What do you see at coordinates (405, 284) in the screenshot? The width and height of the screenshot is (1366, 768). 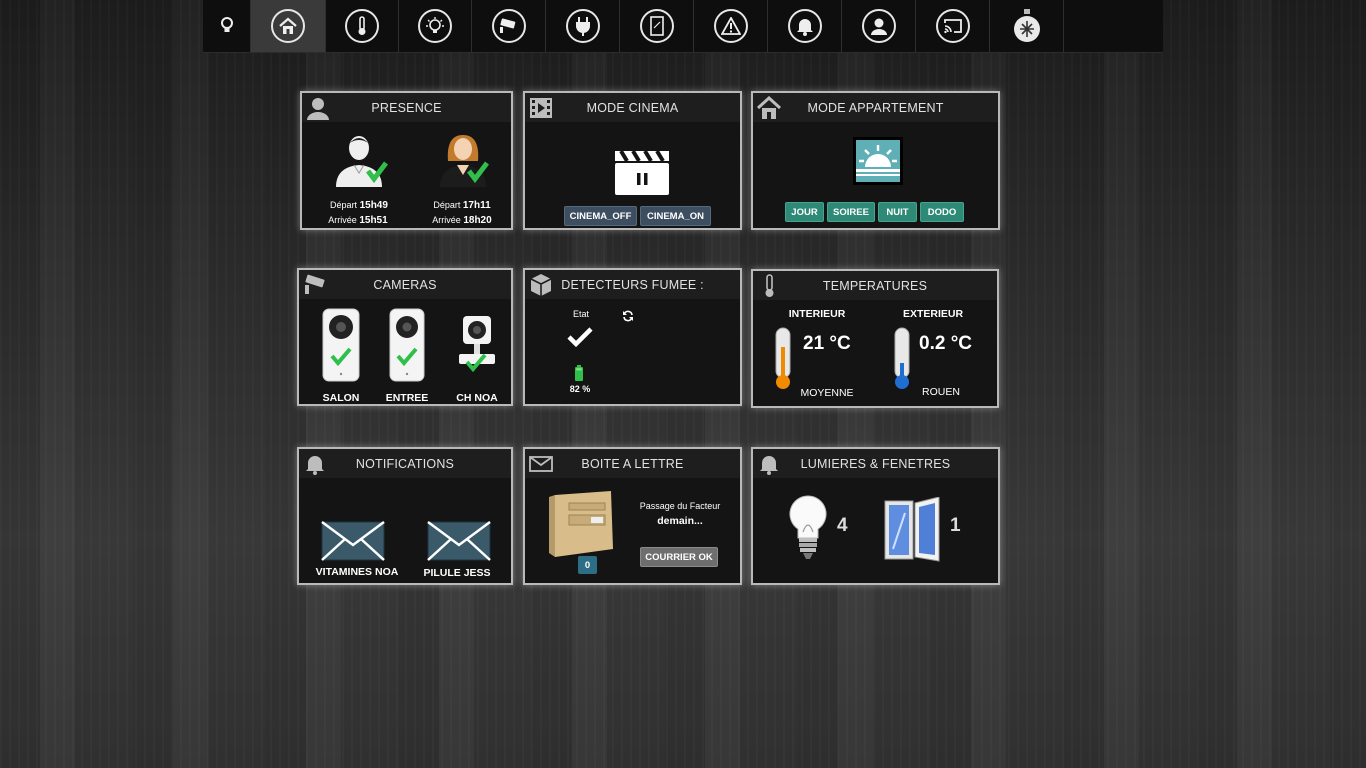 I see `panel-title: CAMERAS` at bounding box center [405, 284].